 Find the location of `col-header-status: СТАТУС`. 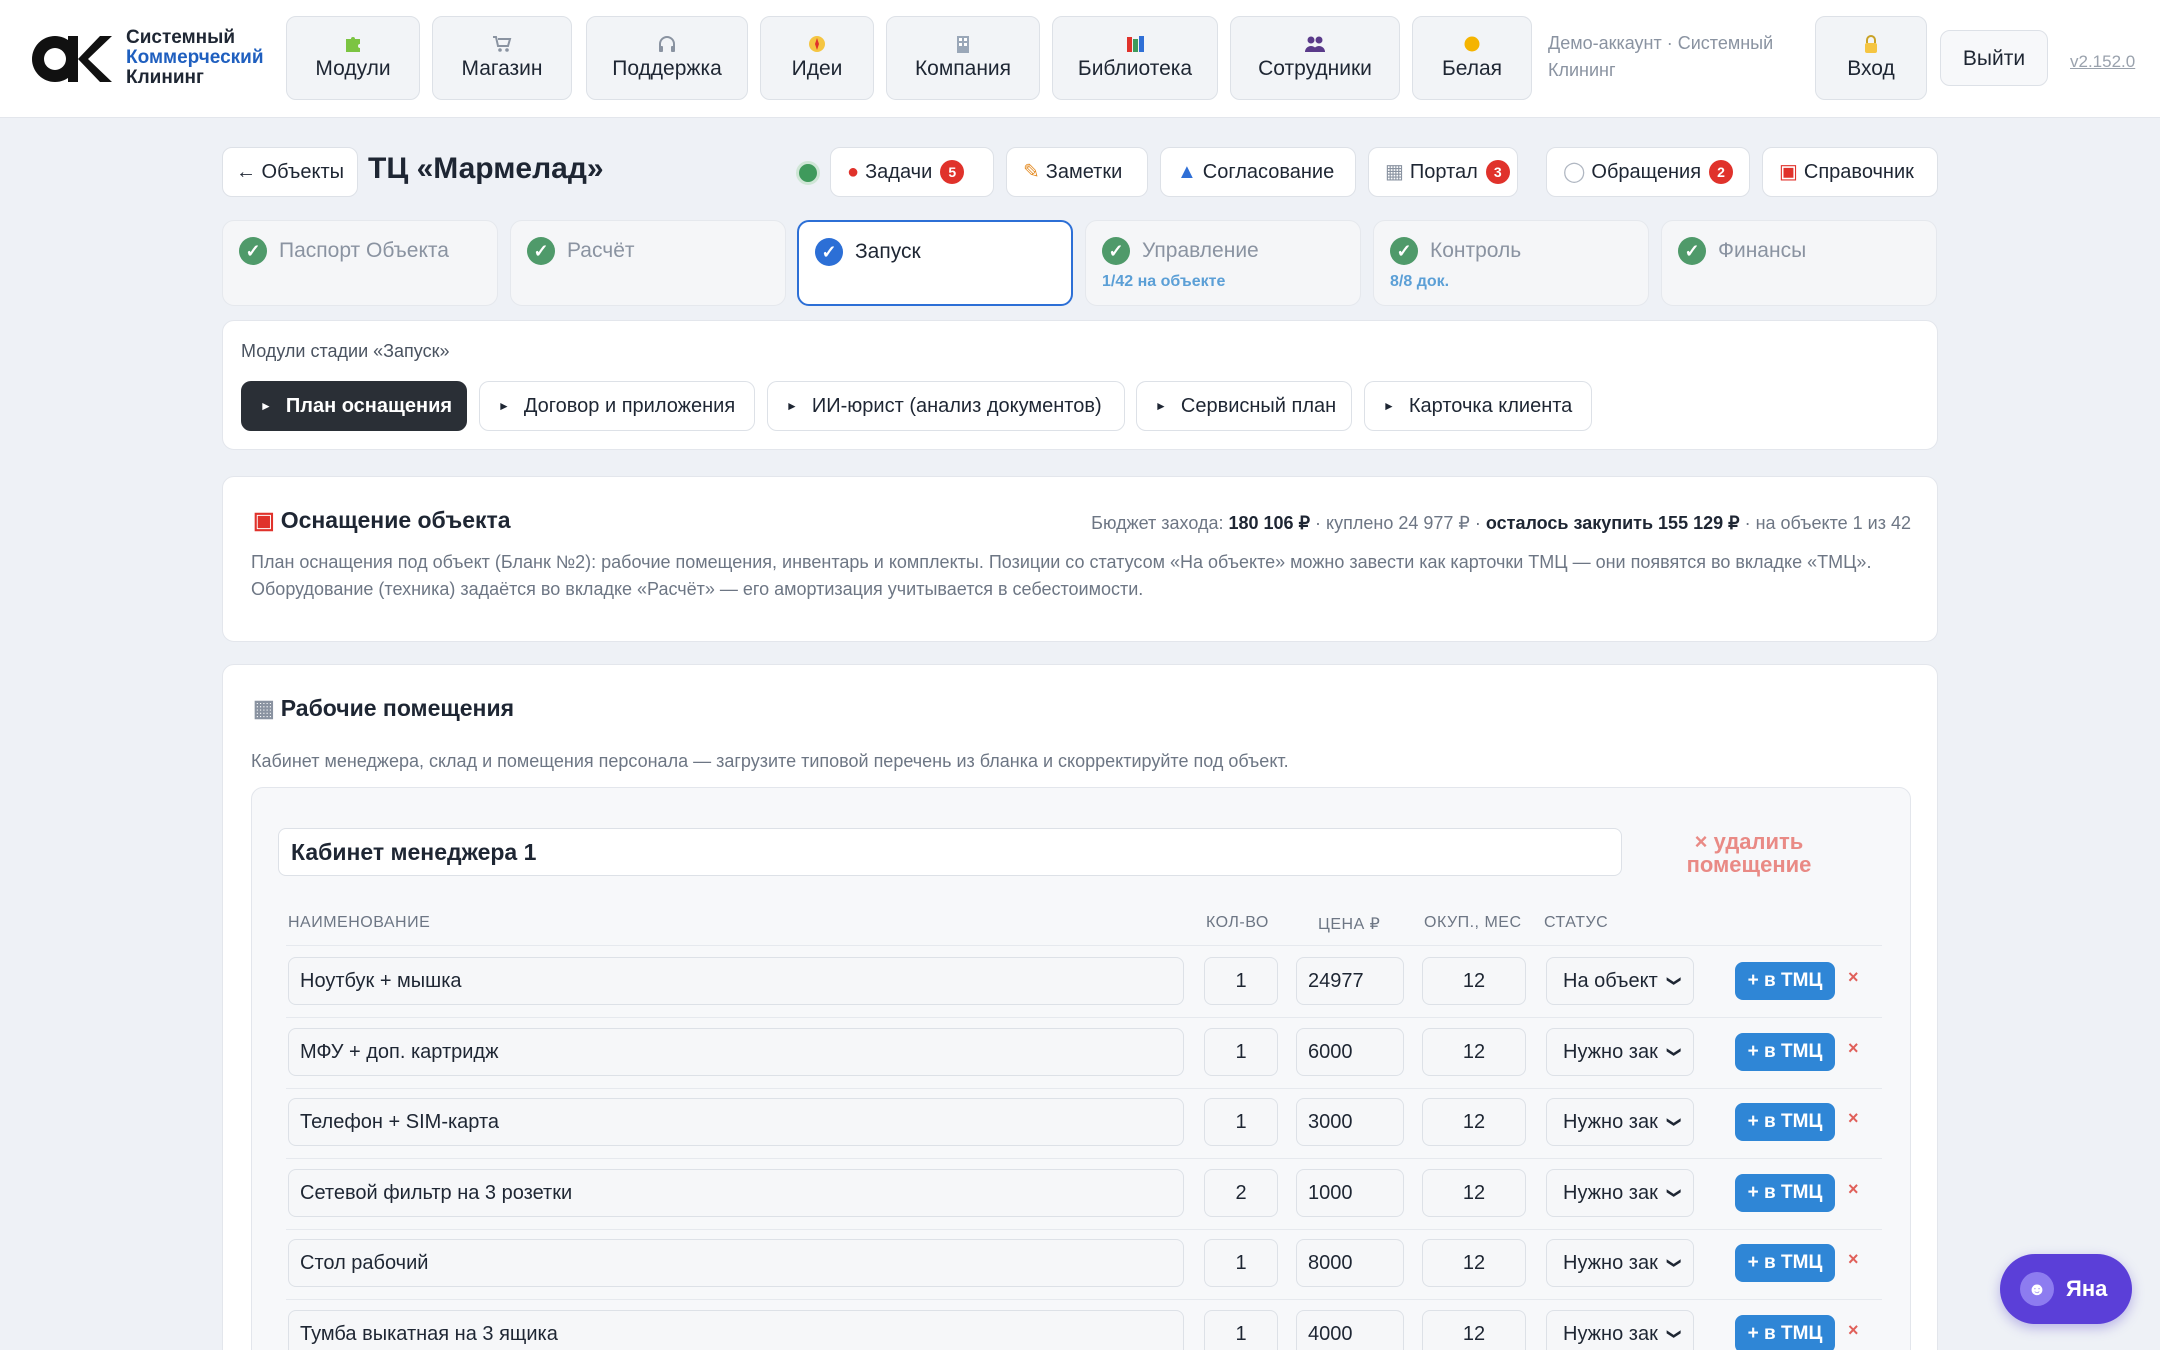

col-header-status: СТАТУС is located at coordinates (1576, 922).